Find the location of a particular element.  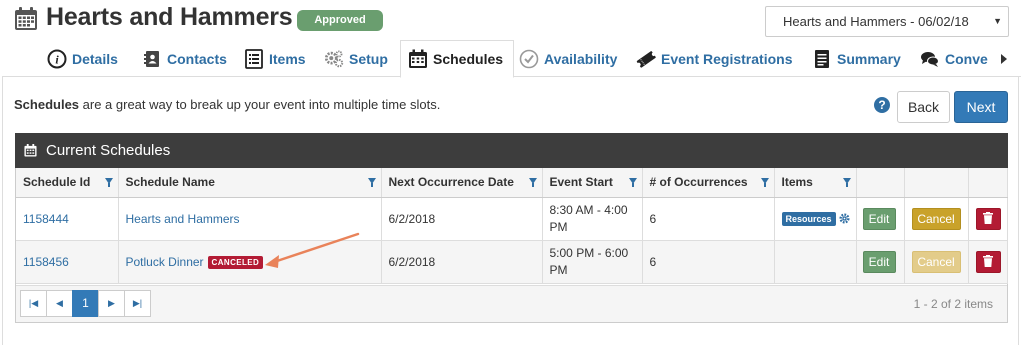

event-selector-dropdown: Hearts and Hammers - 06/02/18 ▼ is located at coordinates (887, 21).